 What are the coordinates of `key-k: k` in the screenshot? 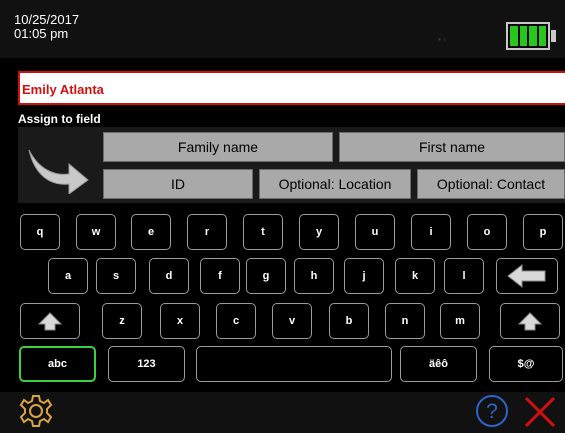 It's located at (415, 276).